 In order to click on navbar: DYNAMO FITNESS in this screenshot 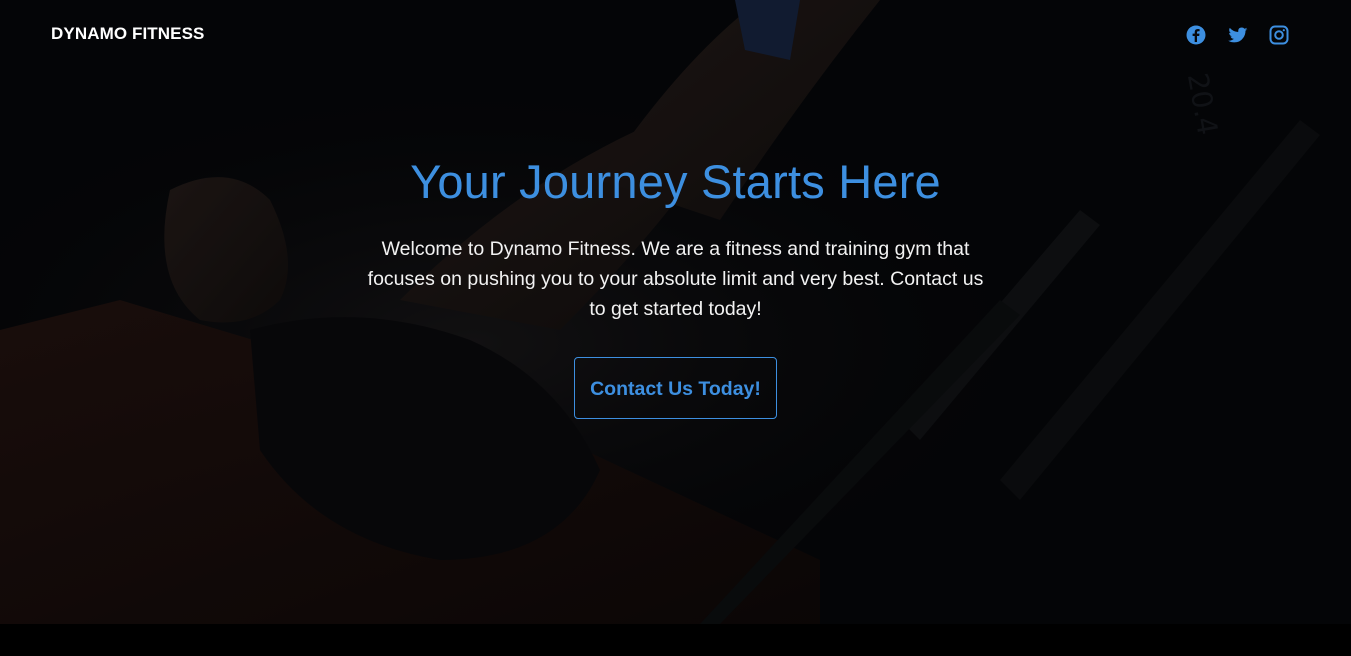, I will do `click(675, 35)`.